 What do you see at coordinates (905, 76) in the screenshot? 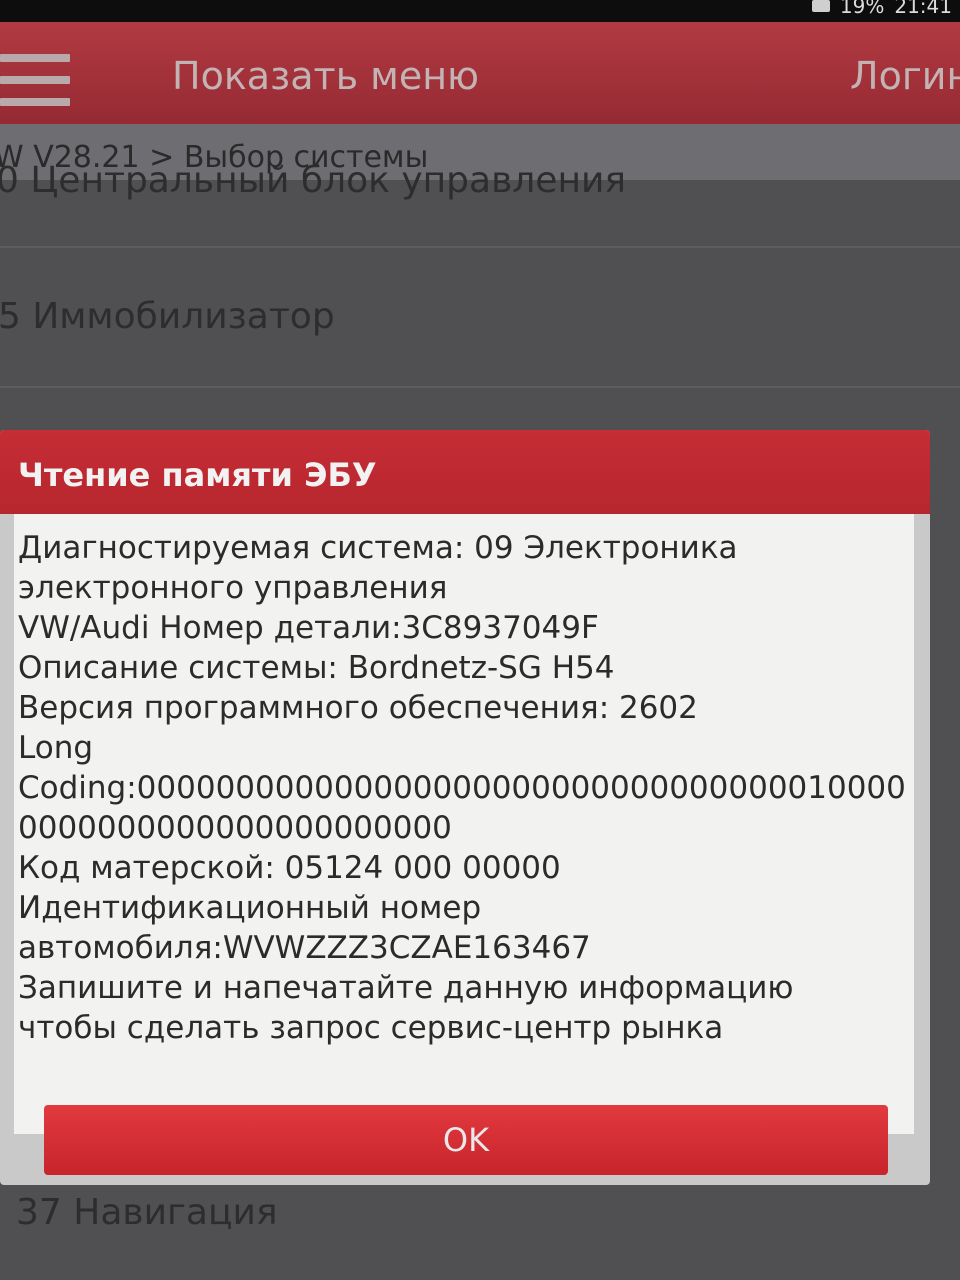
I see `login-button: Логин` at bounding box center [905, 76].